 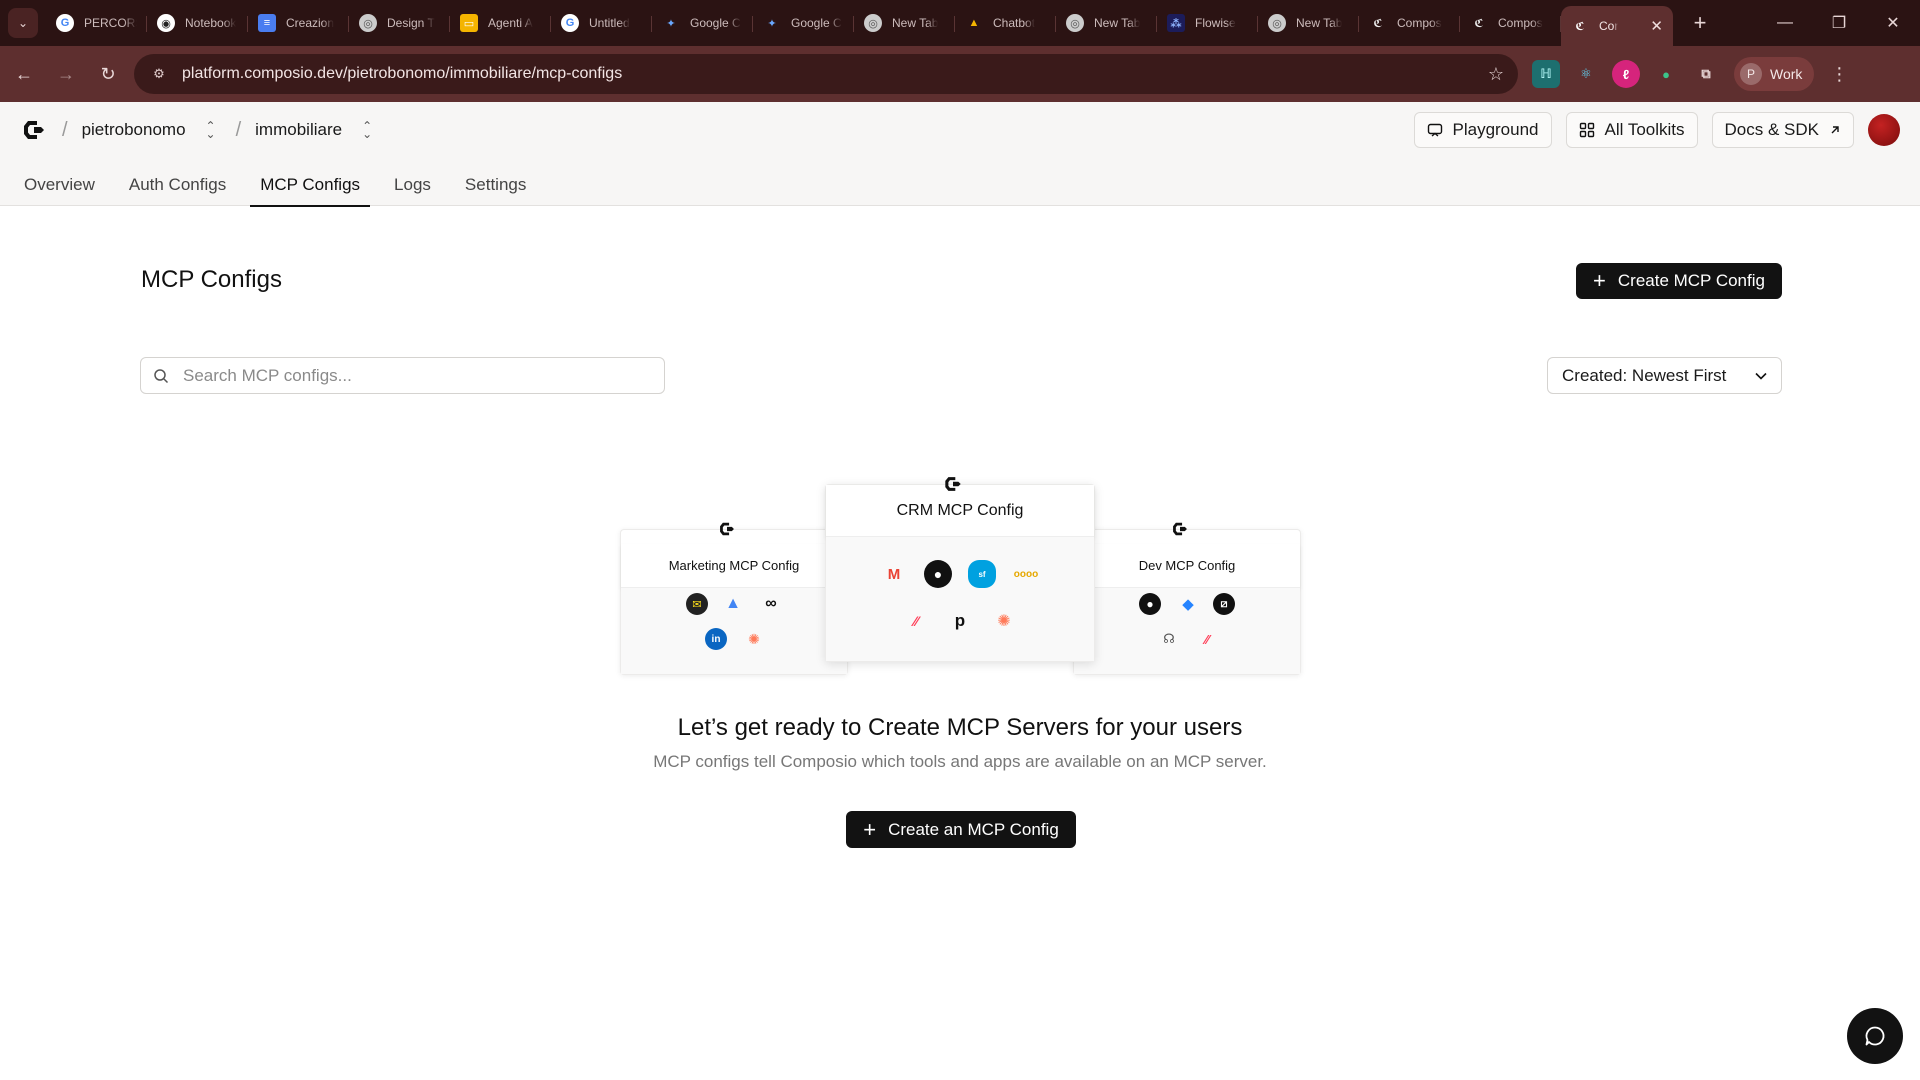 I want to click on sort-select: Created: Newest First, so click(x=1664, y=375).